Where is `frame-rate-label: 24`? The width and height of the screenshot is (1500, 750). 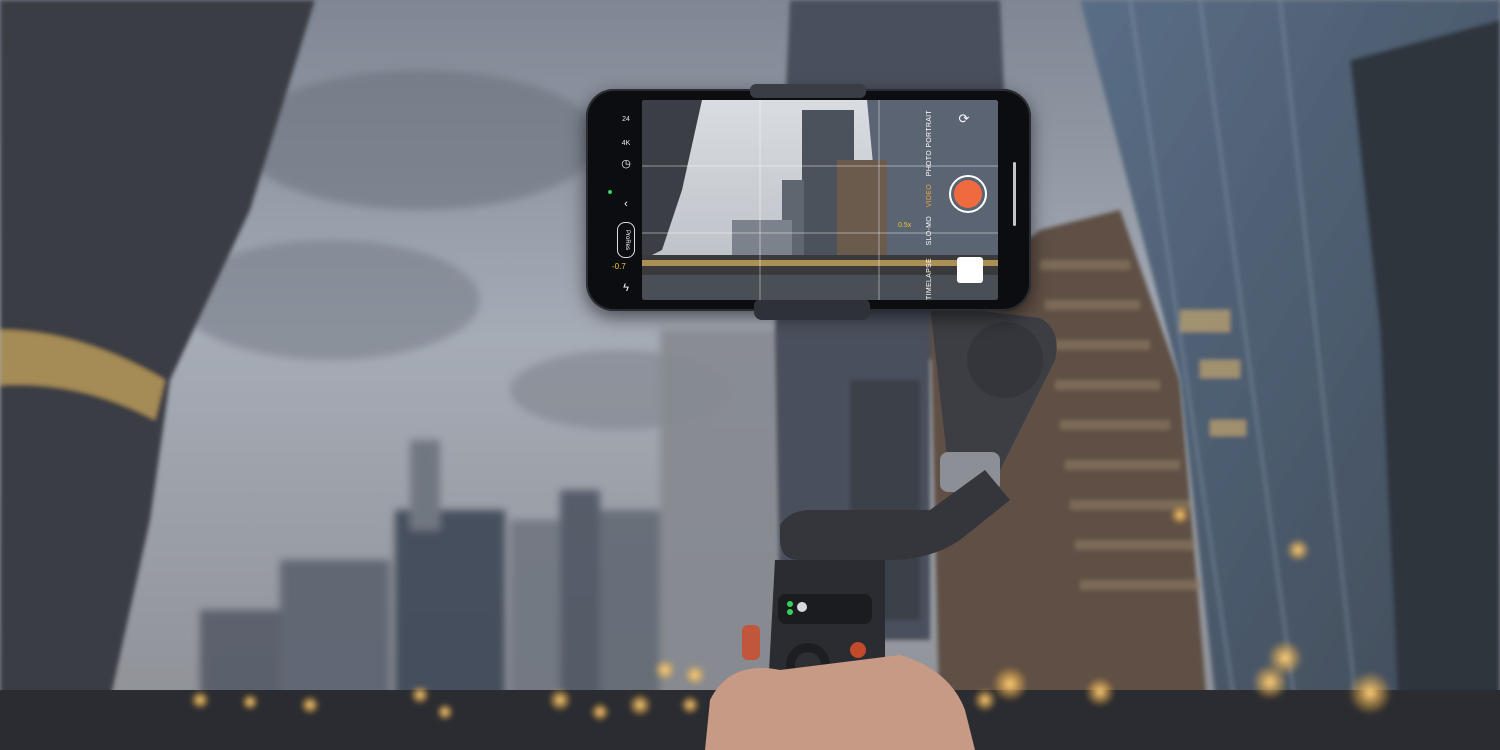
frame-rate-label: 24 is located at coordinates (626, 120).